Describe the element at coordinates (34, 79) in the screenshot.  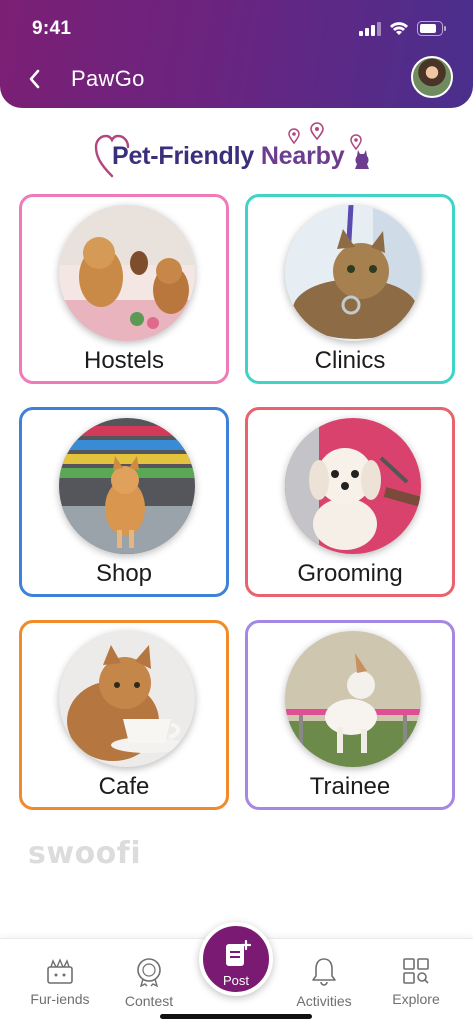
I see `chevron-left-icon` at that location.